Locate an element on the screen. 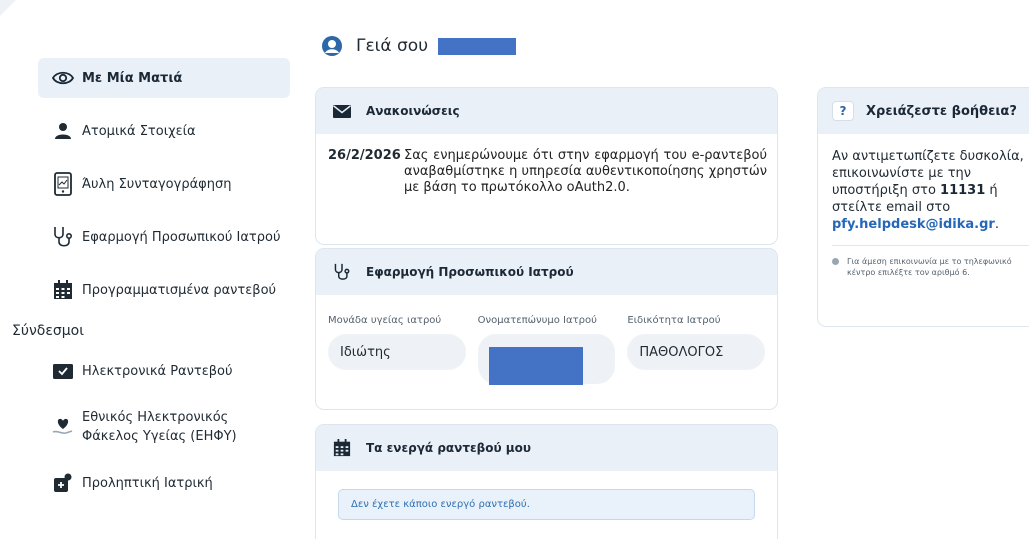  greeting: Γειά σου is located at coordinates (419, 46).